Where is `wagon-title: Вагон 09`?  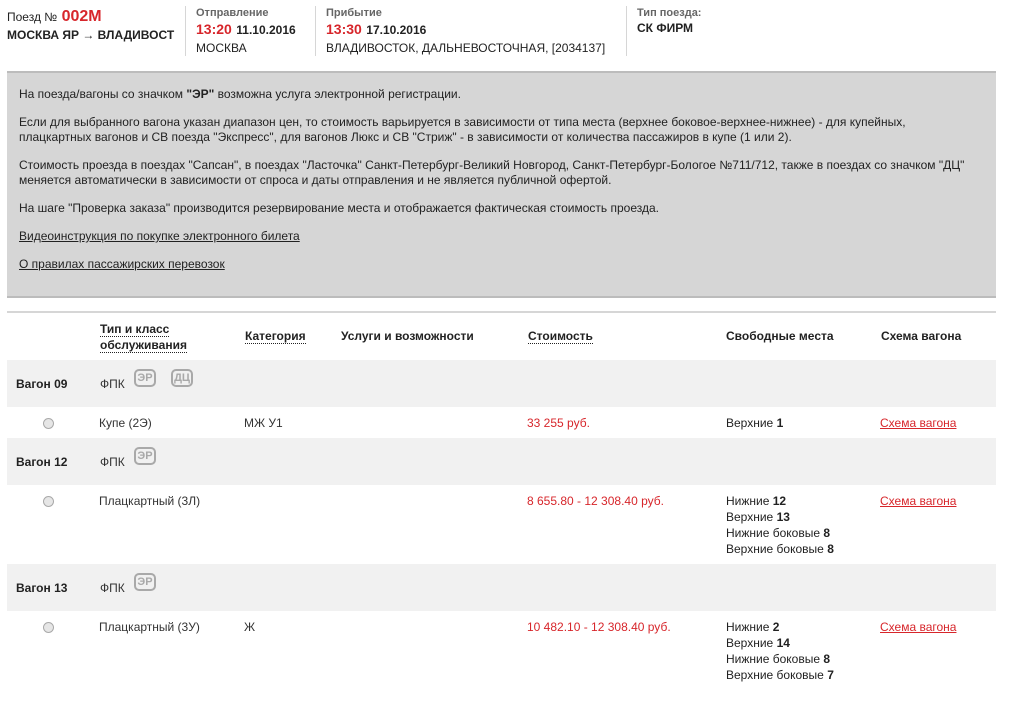
wagon-title: Вагон 09 is located at coordinates (42, 384).